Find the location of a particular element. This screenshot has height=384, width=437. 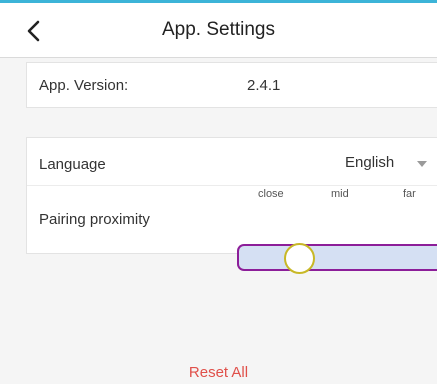

triangle-down-icon is located at coordinates (422, 164).